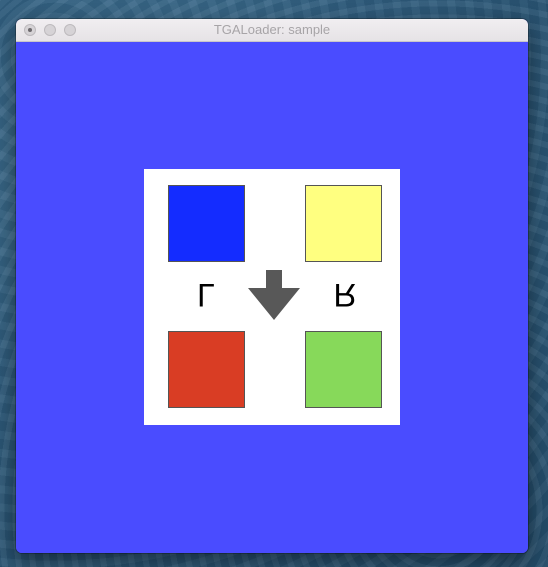 This screenshot has width=548, height=567. I want to click on blue-square, so click(206, 223).